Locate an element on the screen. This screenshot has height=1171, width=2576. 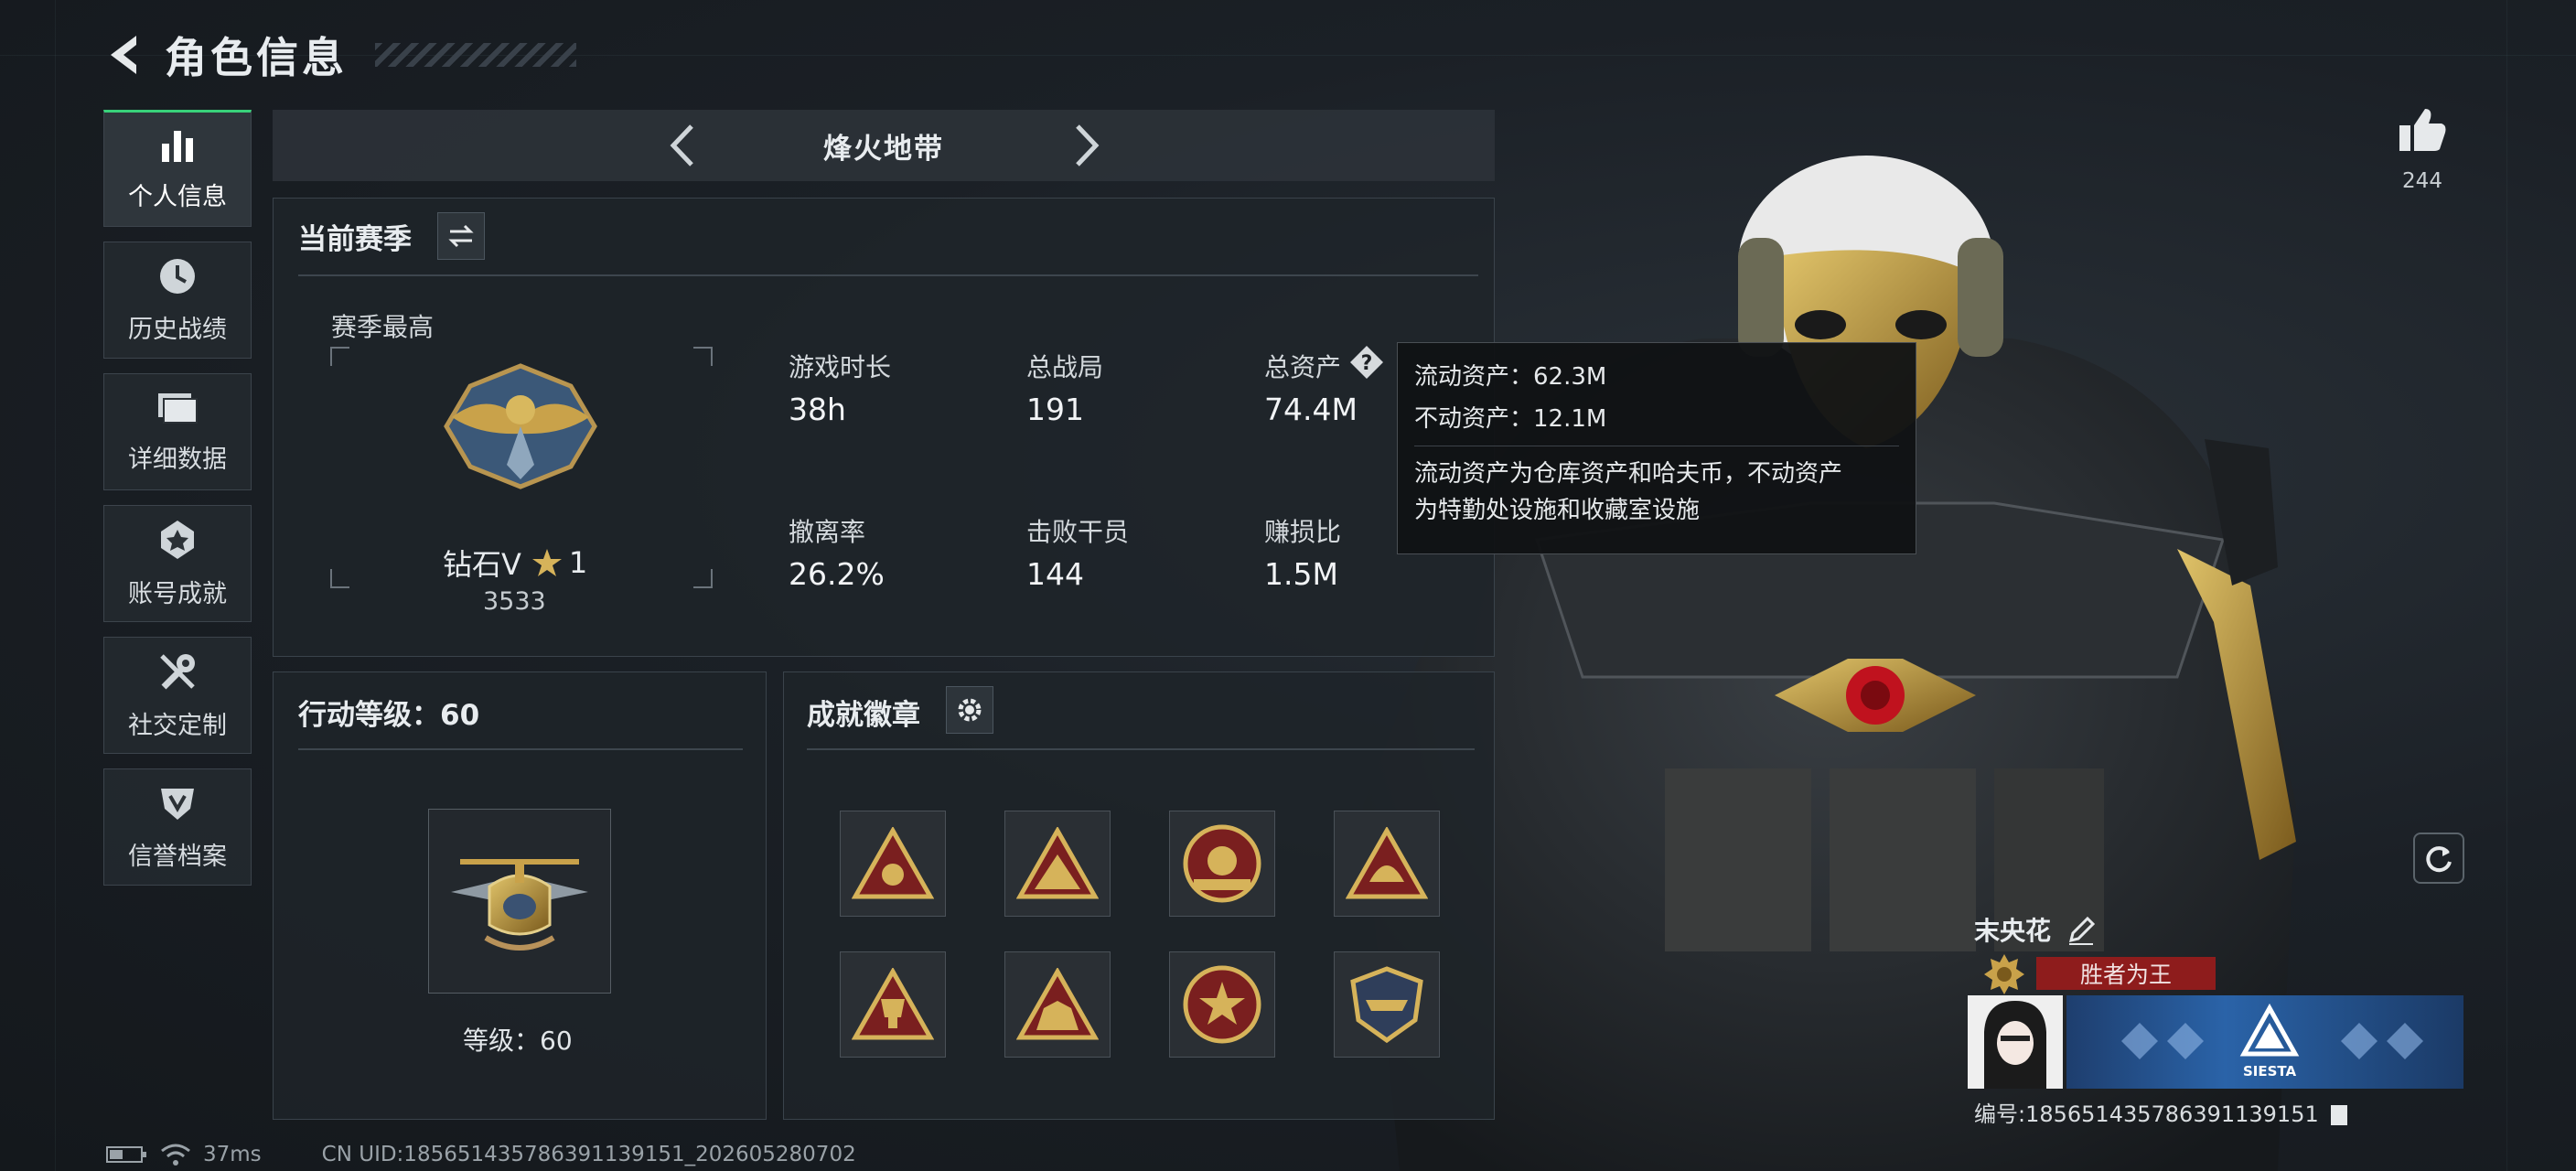
diamond-rank-emblem is located at coordinates (520, 426).